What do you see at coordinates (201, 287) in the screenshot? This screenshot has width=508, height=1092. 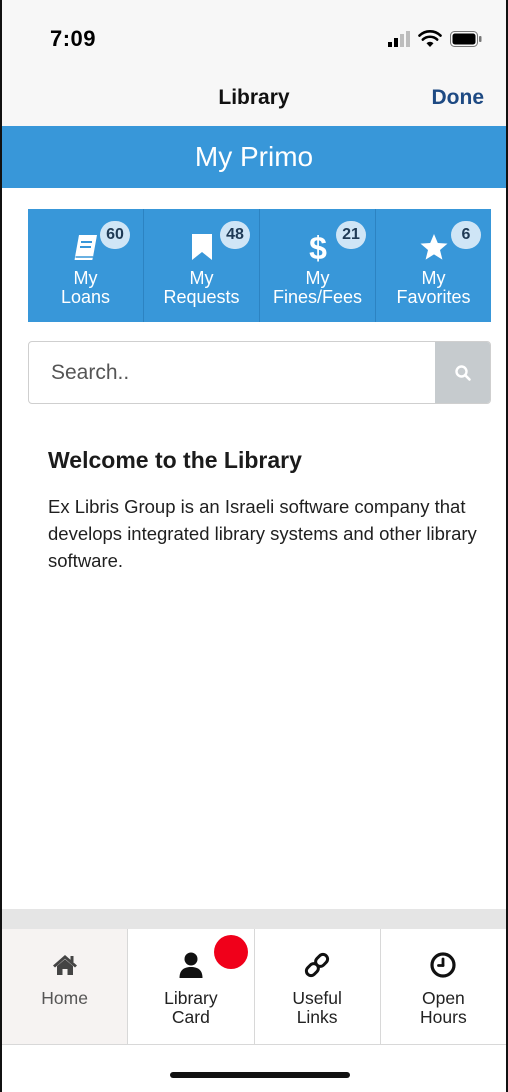 I see `tile-label: My Requests` at bounding box center [201, 287].